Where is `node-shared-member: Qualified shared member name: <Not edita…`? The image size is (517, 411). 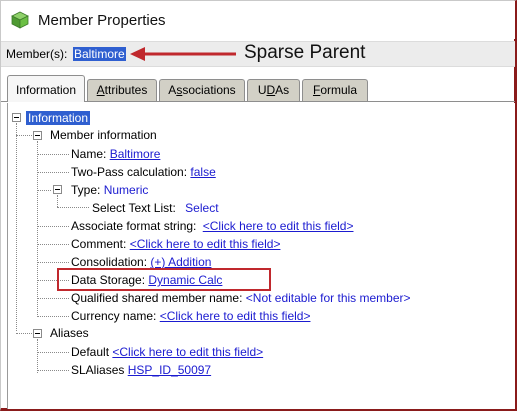
node-shared-member: Qualified shared member name: <Not edita… is located at coordinates (241, 298).